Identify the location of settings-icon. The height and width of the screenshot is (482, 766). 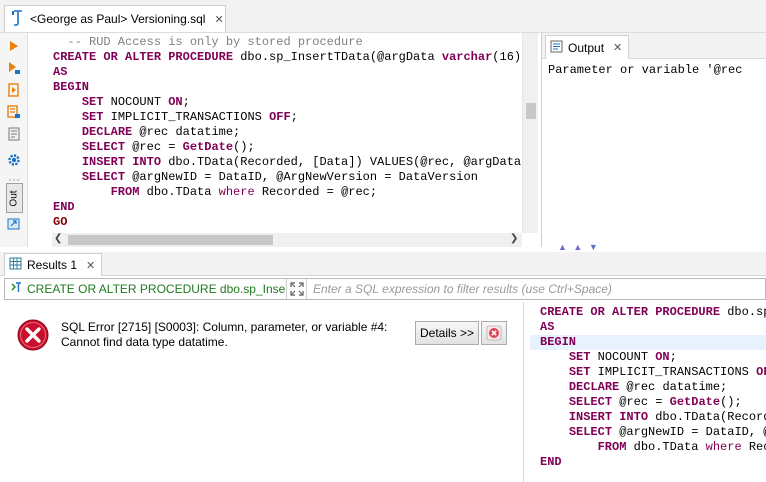
(14, 160).